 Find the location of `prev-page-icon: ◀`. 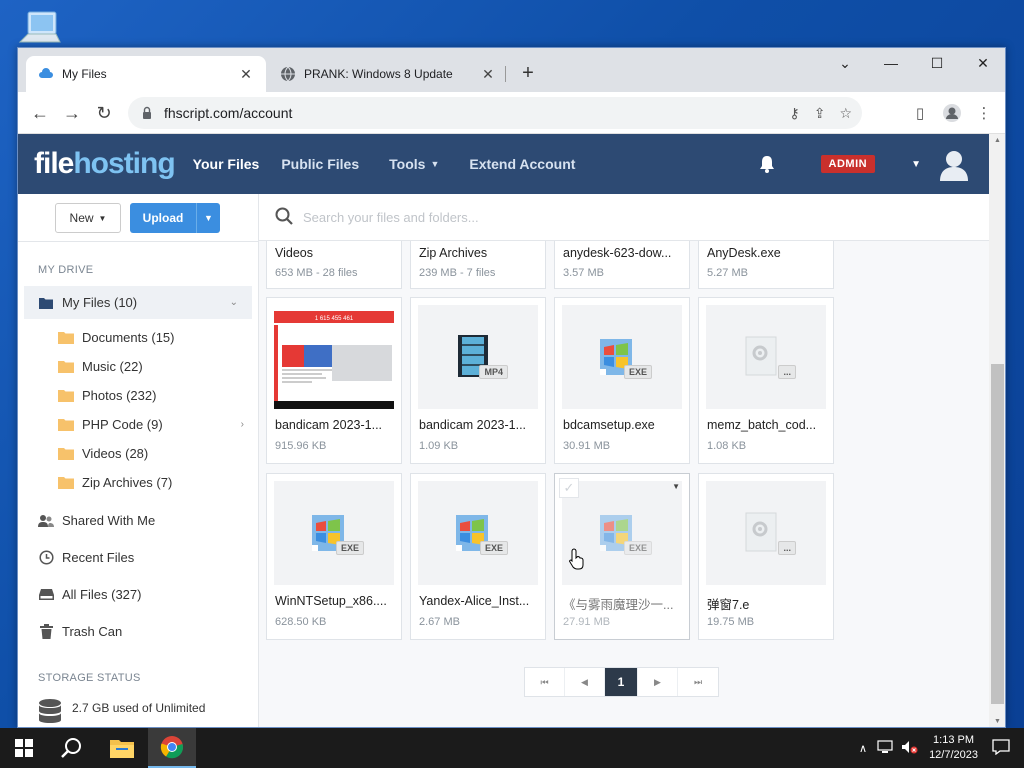

prev-page-icon: ◀ is located at coordinates (585, 682).